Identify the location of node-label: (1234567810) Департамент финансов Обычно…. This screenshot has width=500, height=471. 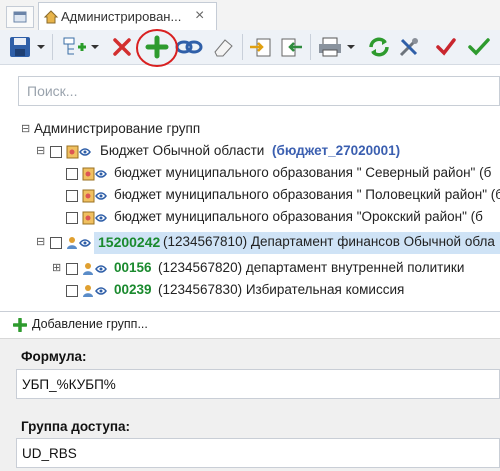
(329, 241).